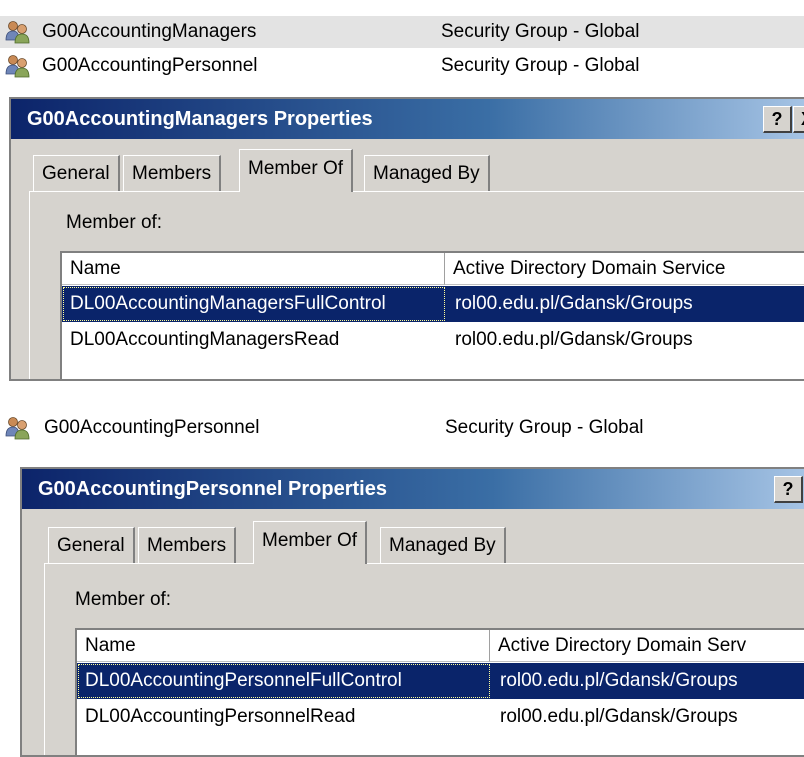  What do you see at coordinates (243, 680) in the screenshot?
I see `group-name: DL00AccountingPersonnelFullControl` at bounding box center [243, 680].